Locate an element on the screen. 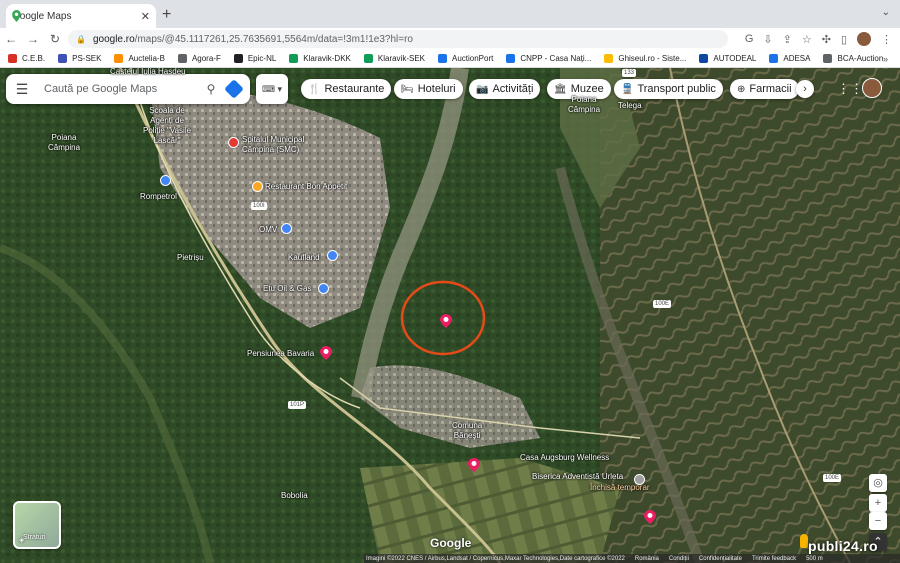 This screenshot has width=900, height=563. hospital-icon is located at coordinates (233, 142).